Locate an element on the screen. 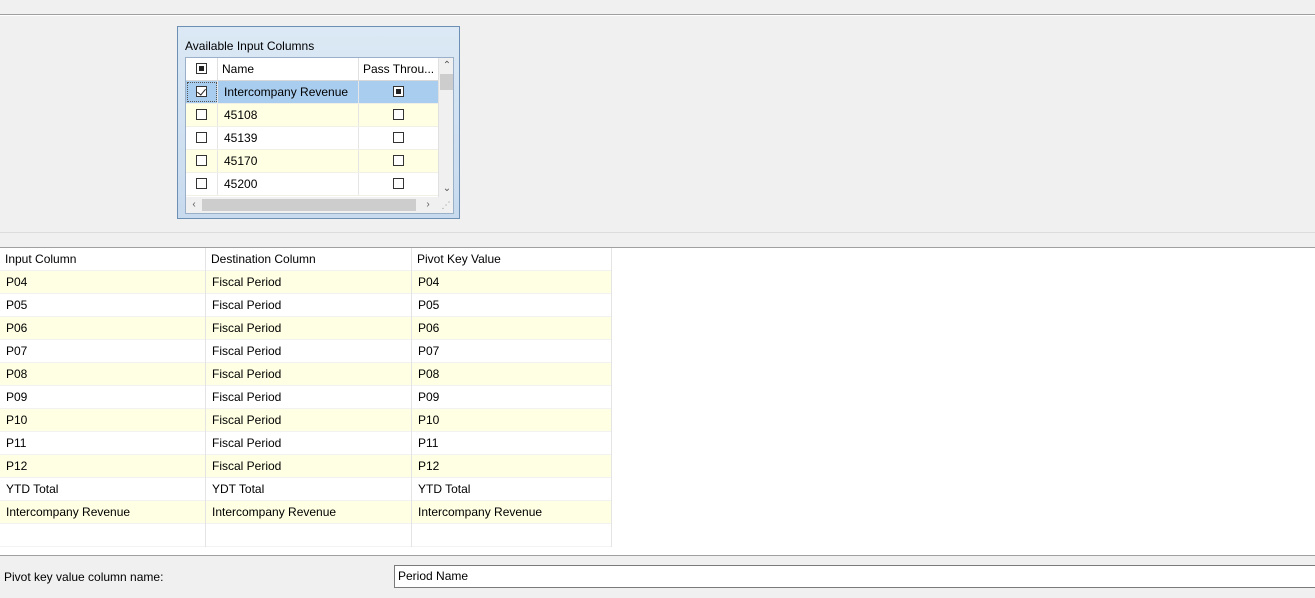 This screenshot has height=598, width=1315. input-column-cell: P07 is located at coordinates (103, 351).